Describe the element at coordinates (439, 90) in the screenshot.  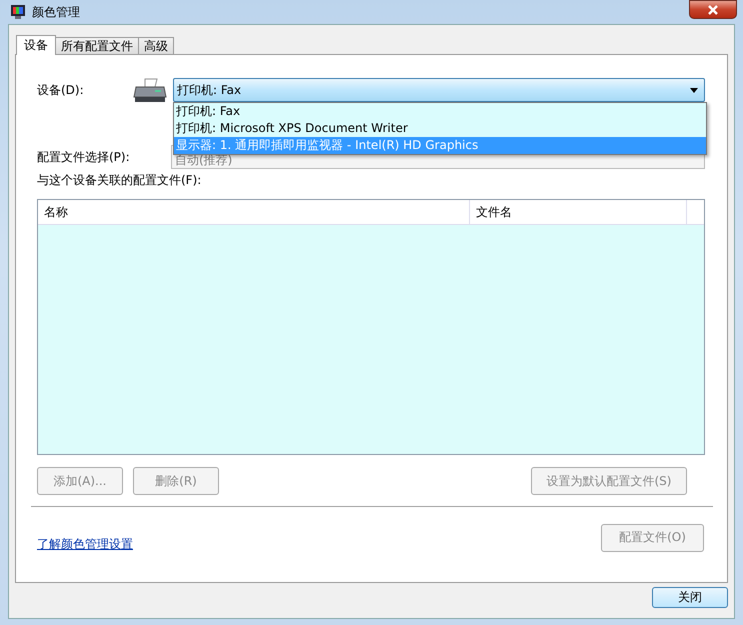
I see `device-dropdown: 打印机: Fax` at that location.